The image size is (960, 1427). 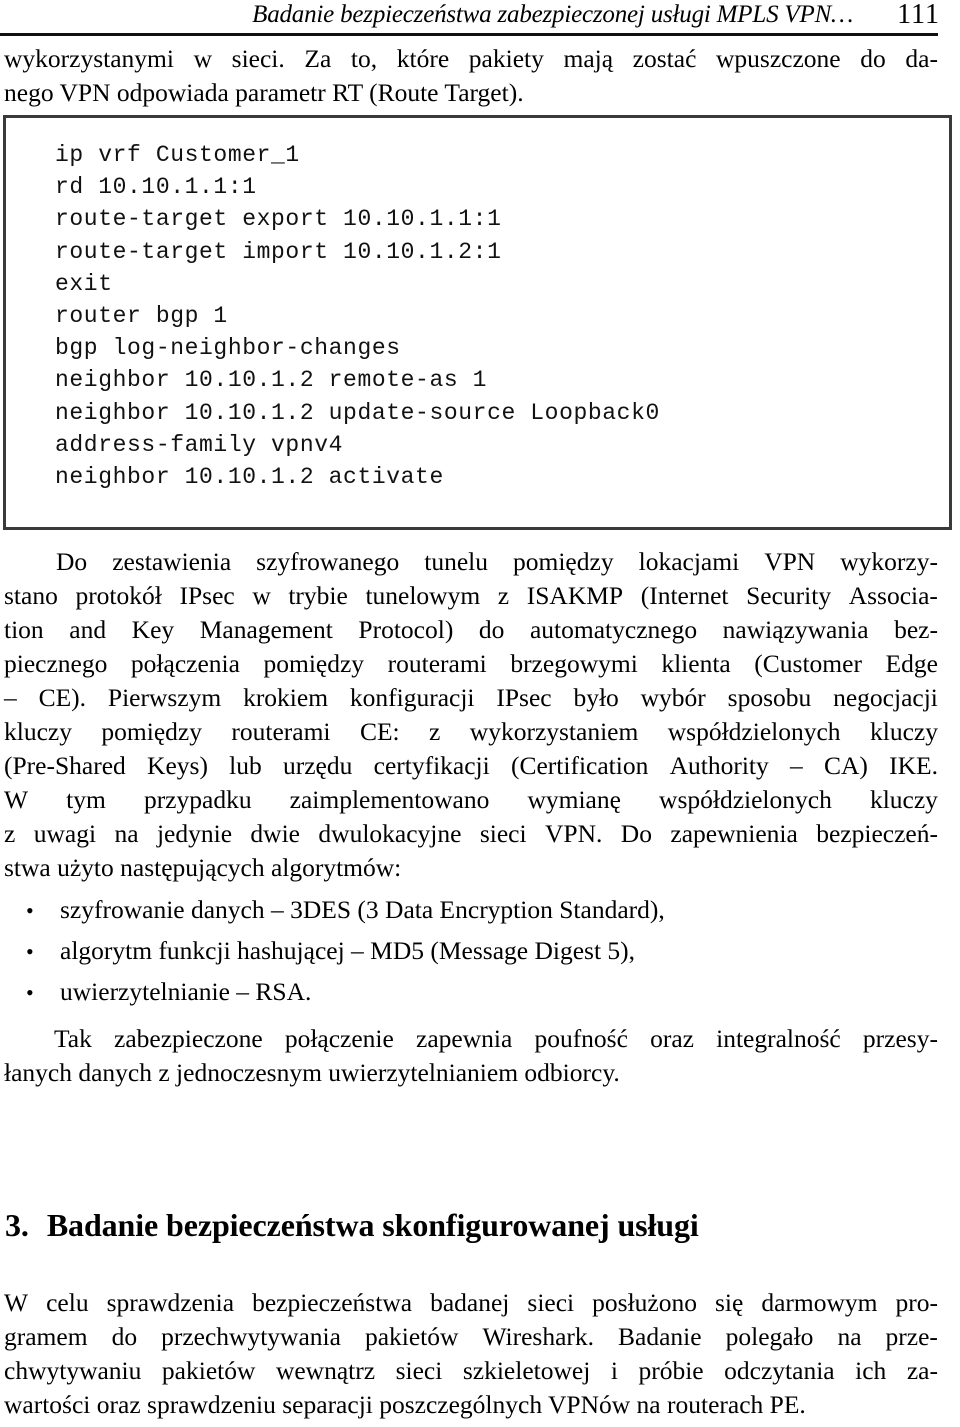 What do you see at coordinates (86, 799) in the screenshot?
I see `word: tym` at bounding box center [86, 799].